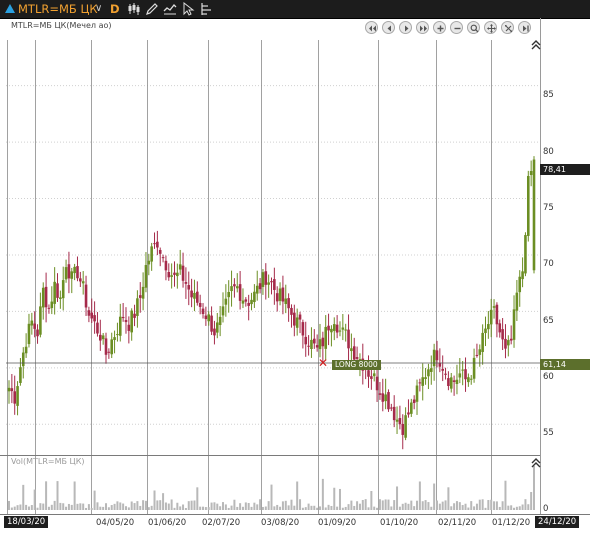  I want to click on forward-fast-button, so click(422, 27).